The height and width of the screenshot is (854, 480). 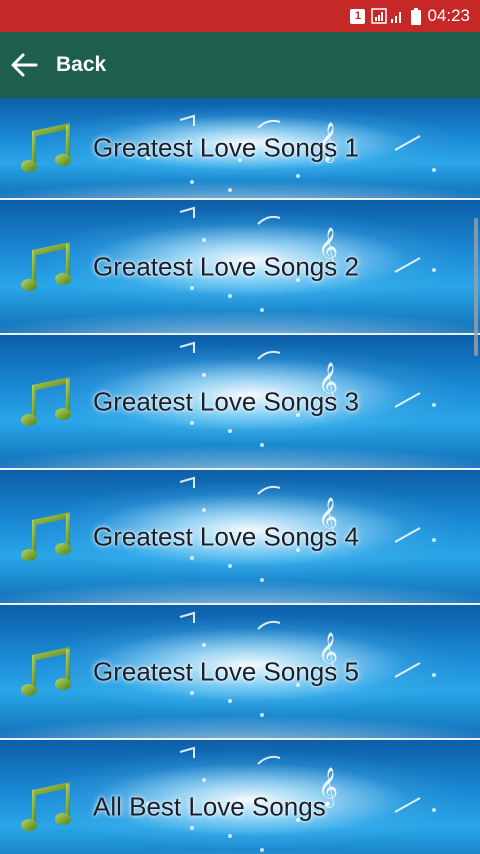 What do you see at coordinates (416, 16) in the screenshot?
I see `battery-icon` at bounding box center [416, 16].